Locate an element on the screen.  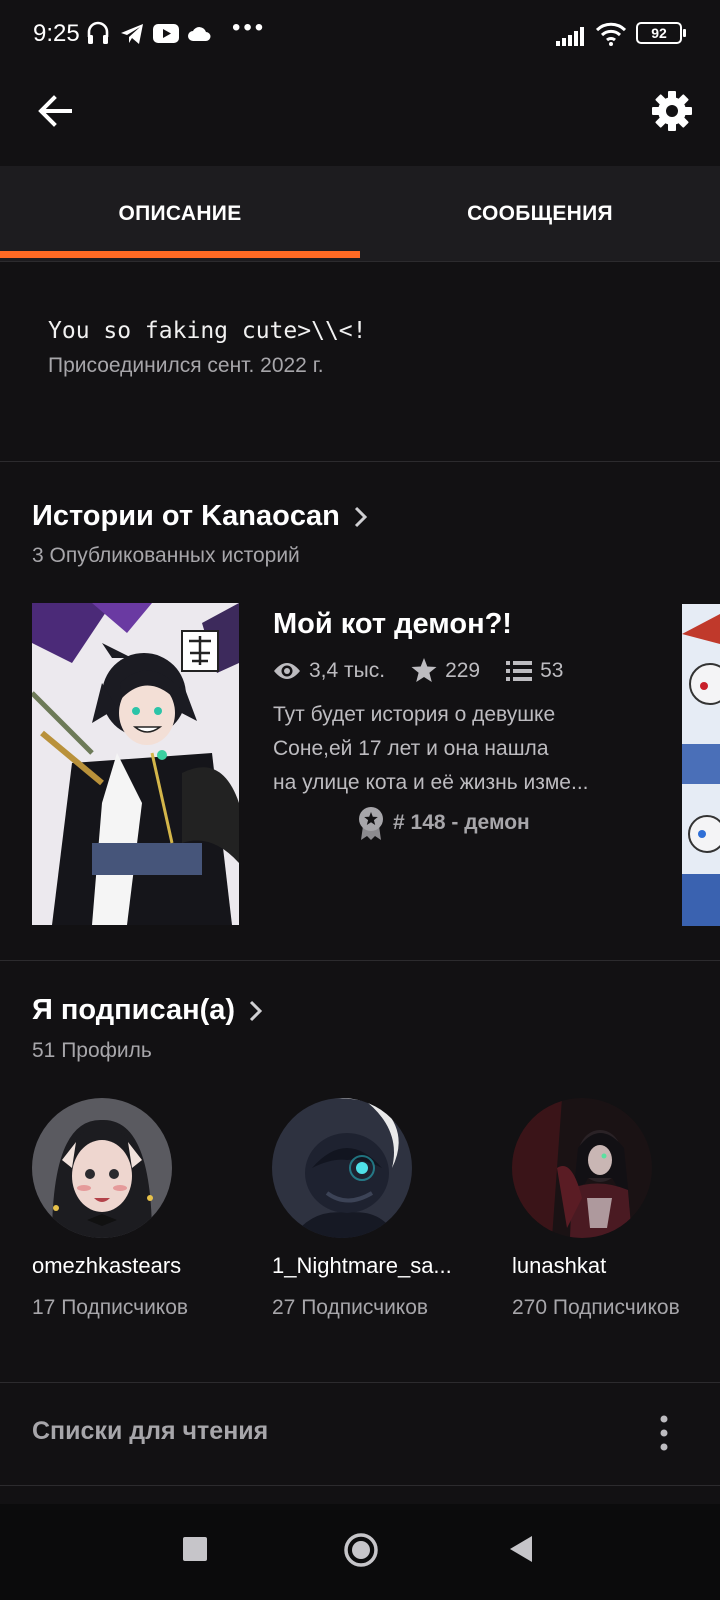
following-count: 51 Профиль is located at coordinates (92, 1050).